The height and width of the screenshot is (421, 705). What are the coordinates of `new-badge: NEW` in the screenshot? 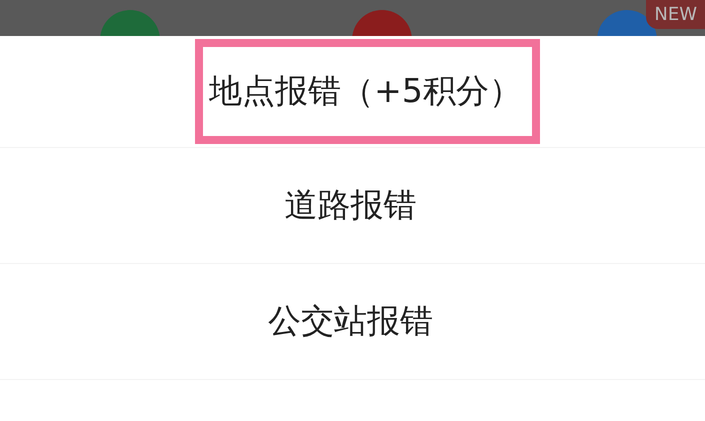 It's located at (675, 14).